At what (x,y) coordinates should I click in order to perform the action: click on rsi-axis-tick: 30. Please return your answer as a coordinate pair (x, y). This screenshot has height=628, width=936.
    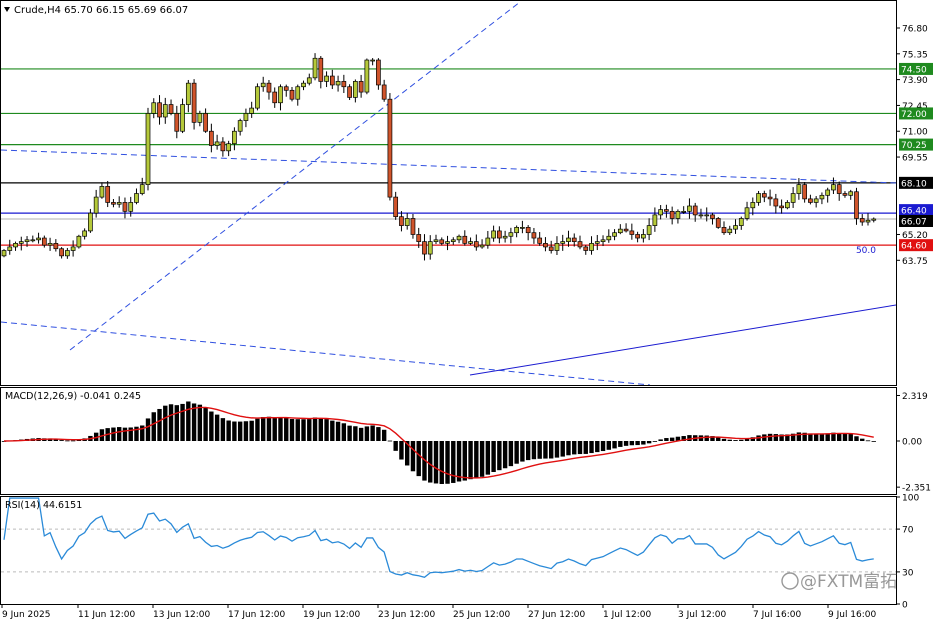
    Looking at the image, I should click on (908, 573).